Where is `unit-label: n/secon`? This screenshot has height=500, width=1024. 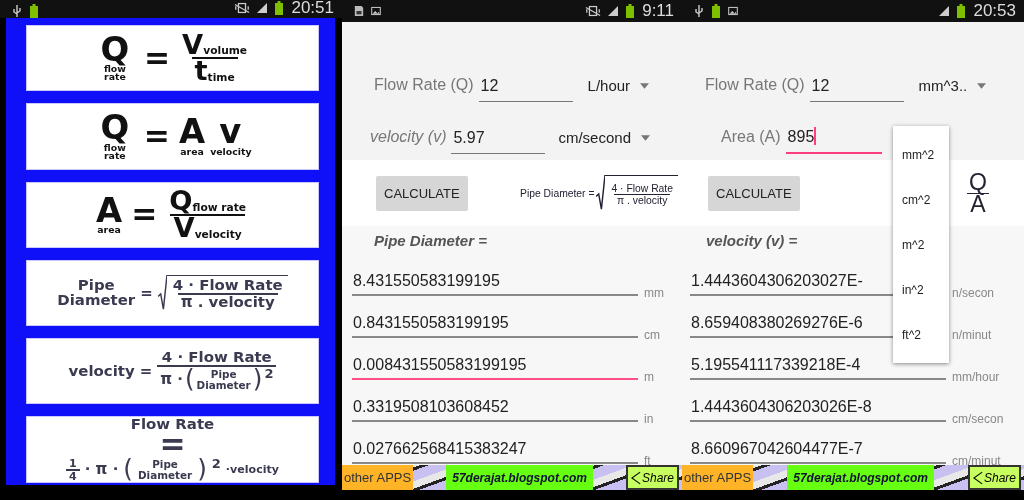 unit-label: n/secon is located at coordinates (973, 293).